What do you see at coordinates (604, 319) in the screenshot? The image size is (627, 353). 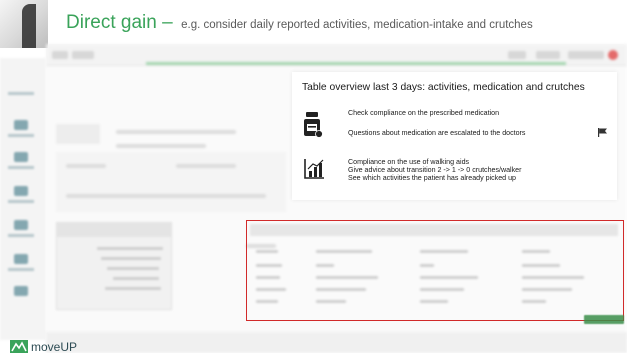 I see `blurred-action-button` at bounding box center [604, 319].